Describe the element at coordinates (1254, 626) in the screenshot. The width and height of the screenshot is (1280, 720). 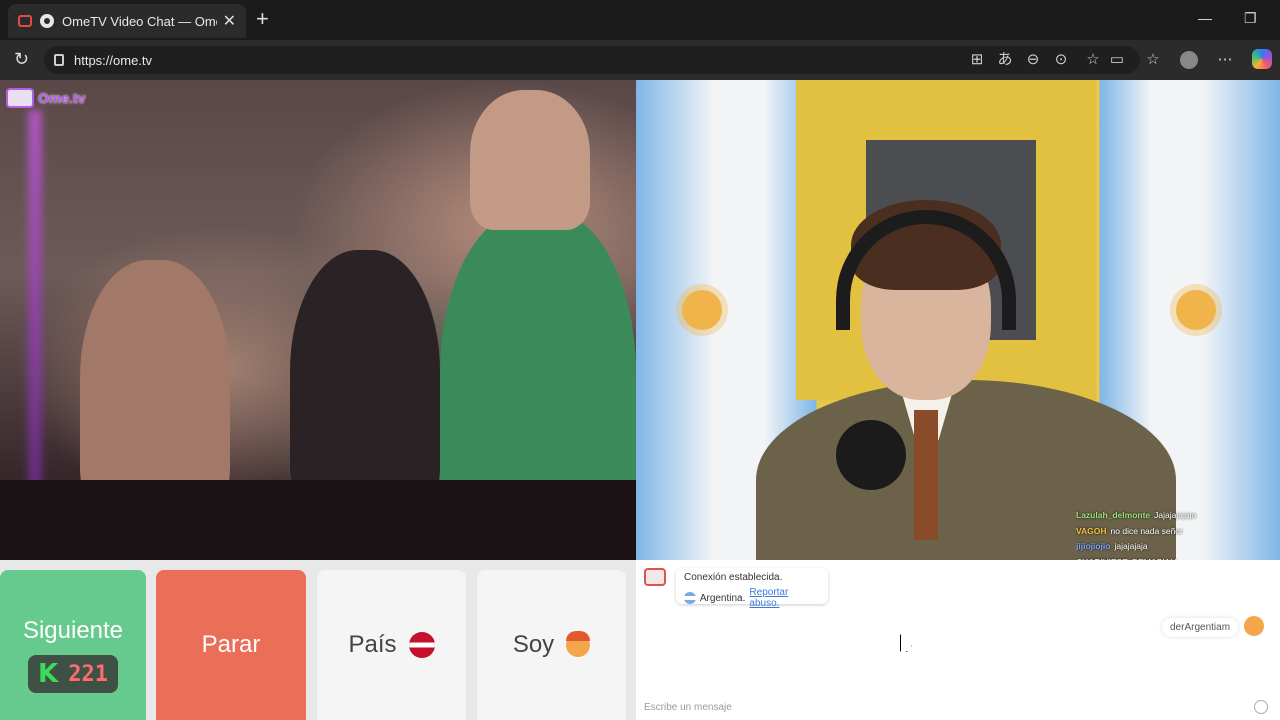
I see `streamer-avatar` at that location.